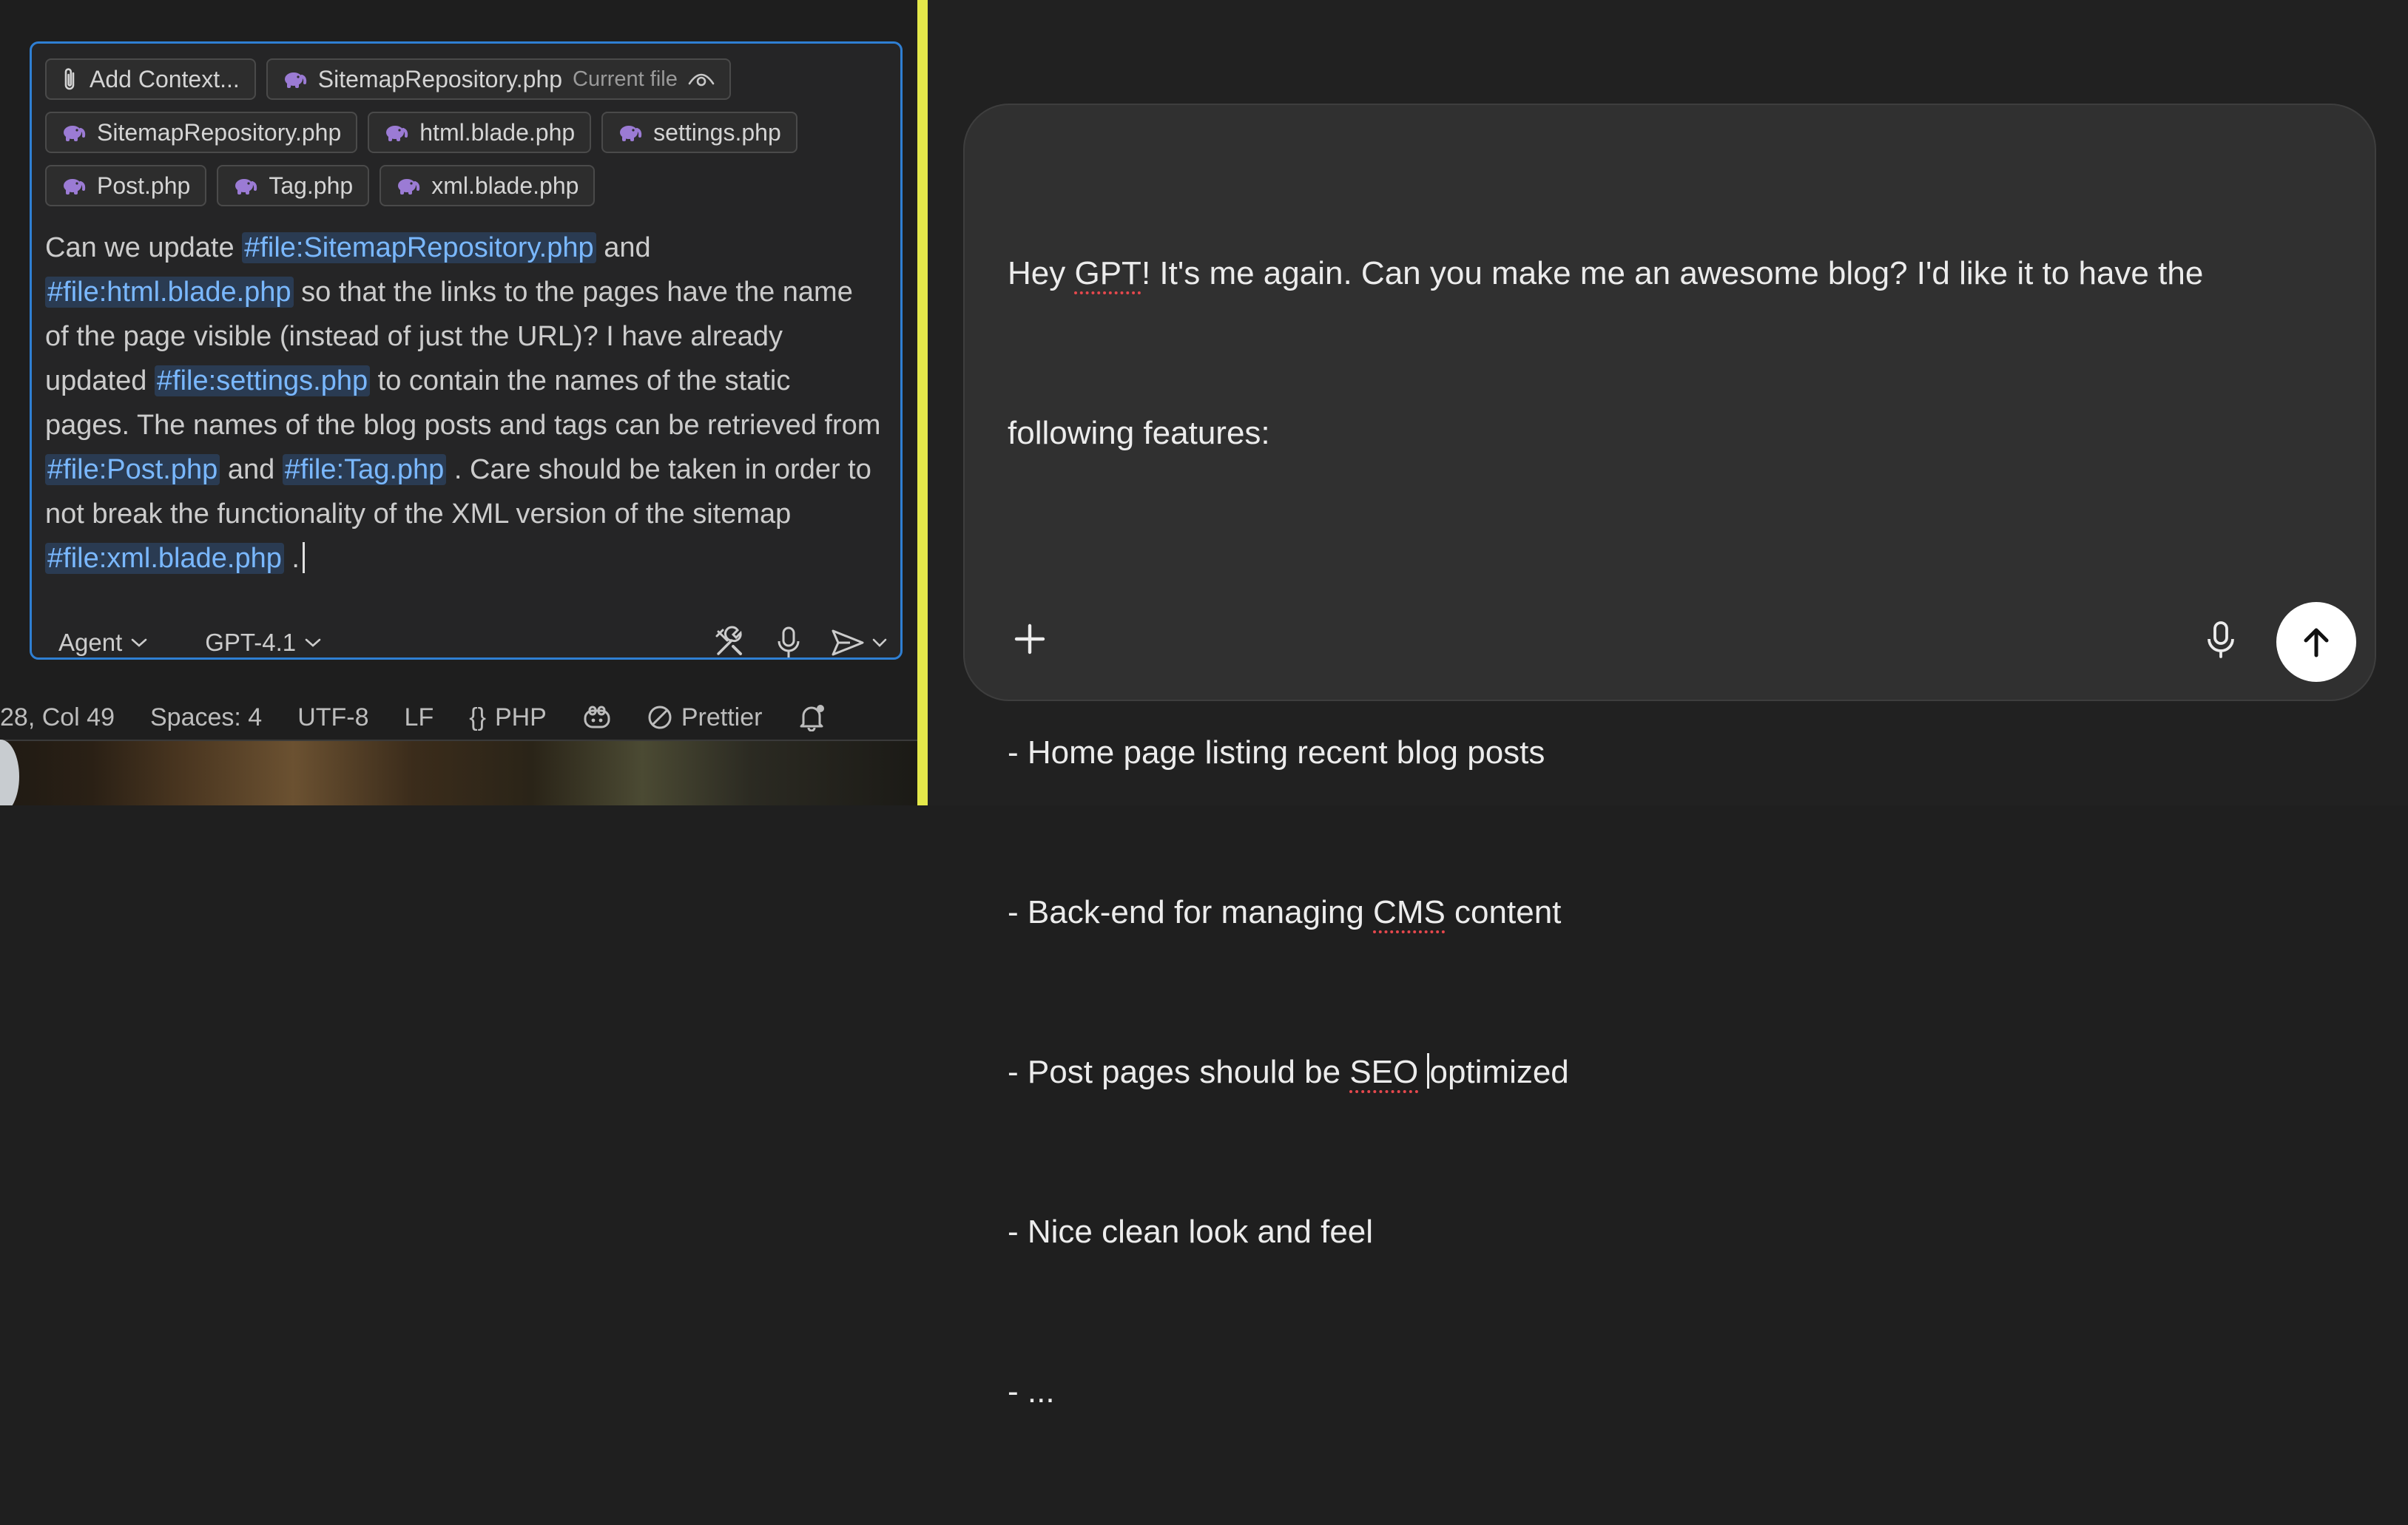 The width and height of the screenshot is (2408, 1525). I want to click on file-reference: #file:Tag.php, so click(364, 469).